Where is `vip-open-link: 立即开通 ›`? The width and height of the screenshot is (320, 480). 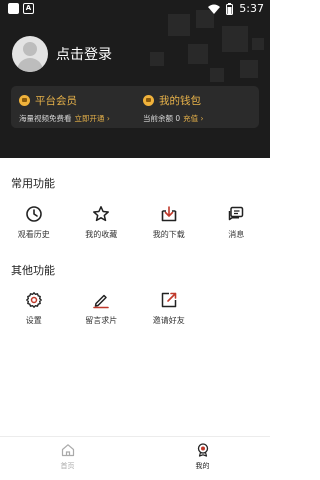 vip-open-link: 立即开通 › is located at coordinates (92, 118).